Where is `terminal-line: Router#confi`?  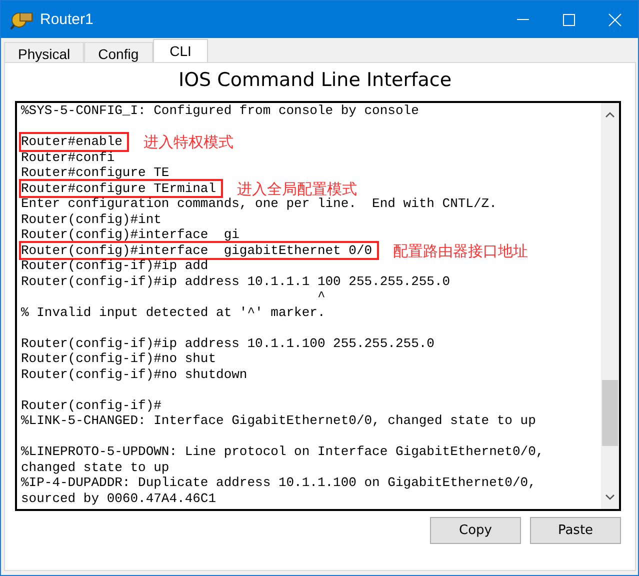
terminal-line: Router#confi is located at coordinates (68, 157).